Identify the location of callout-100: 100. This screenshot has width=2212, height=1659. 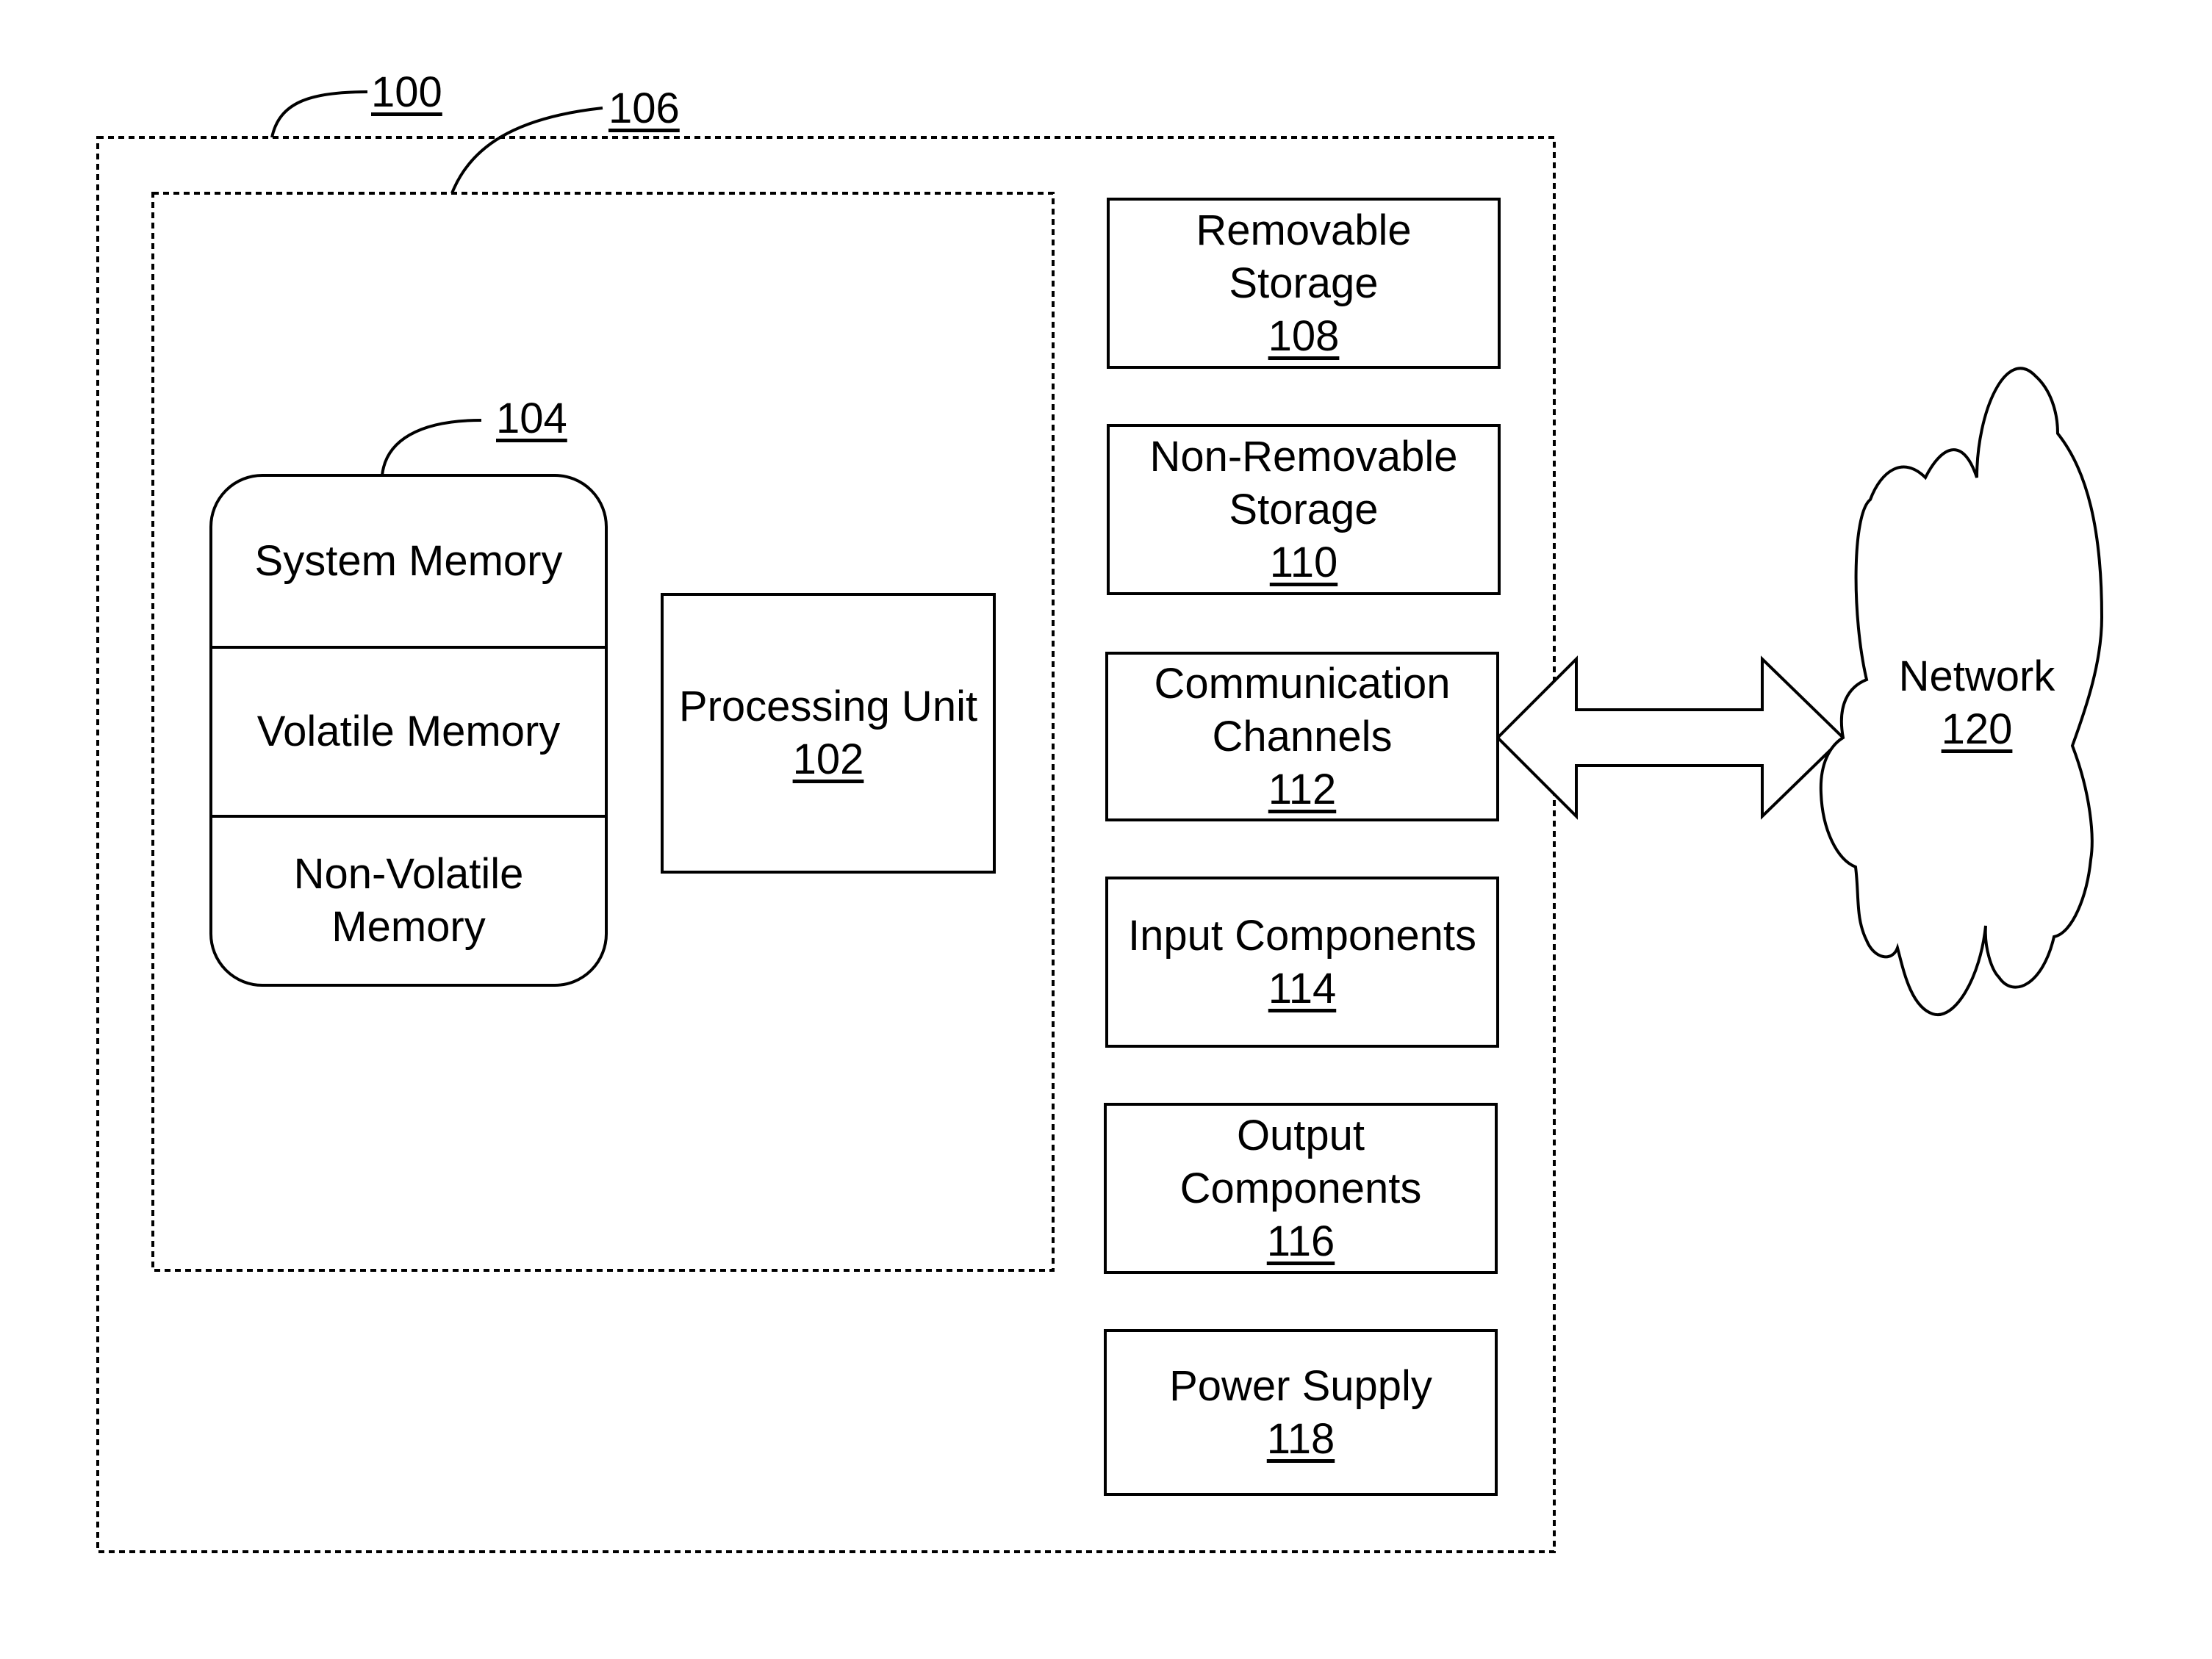
(406, 92).